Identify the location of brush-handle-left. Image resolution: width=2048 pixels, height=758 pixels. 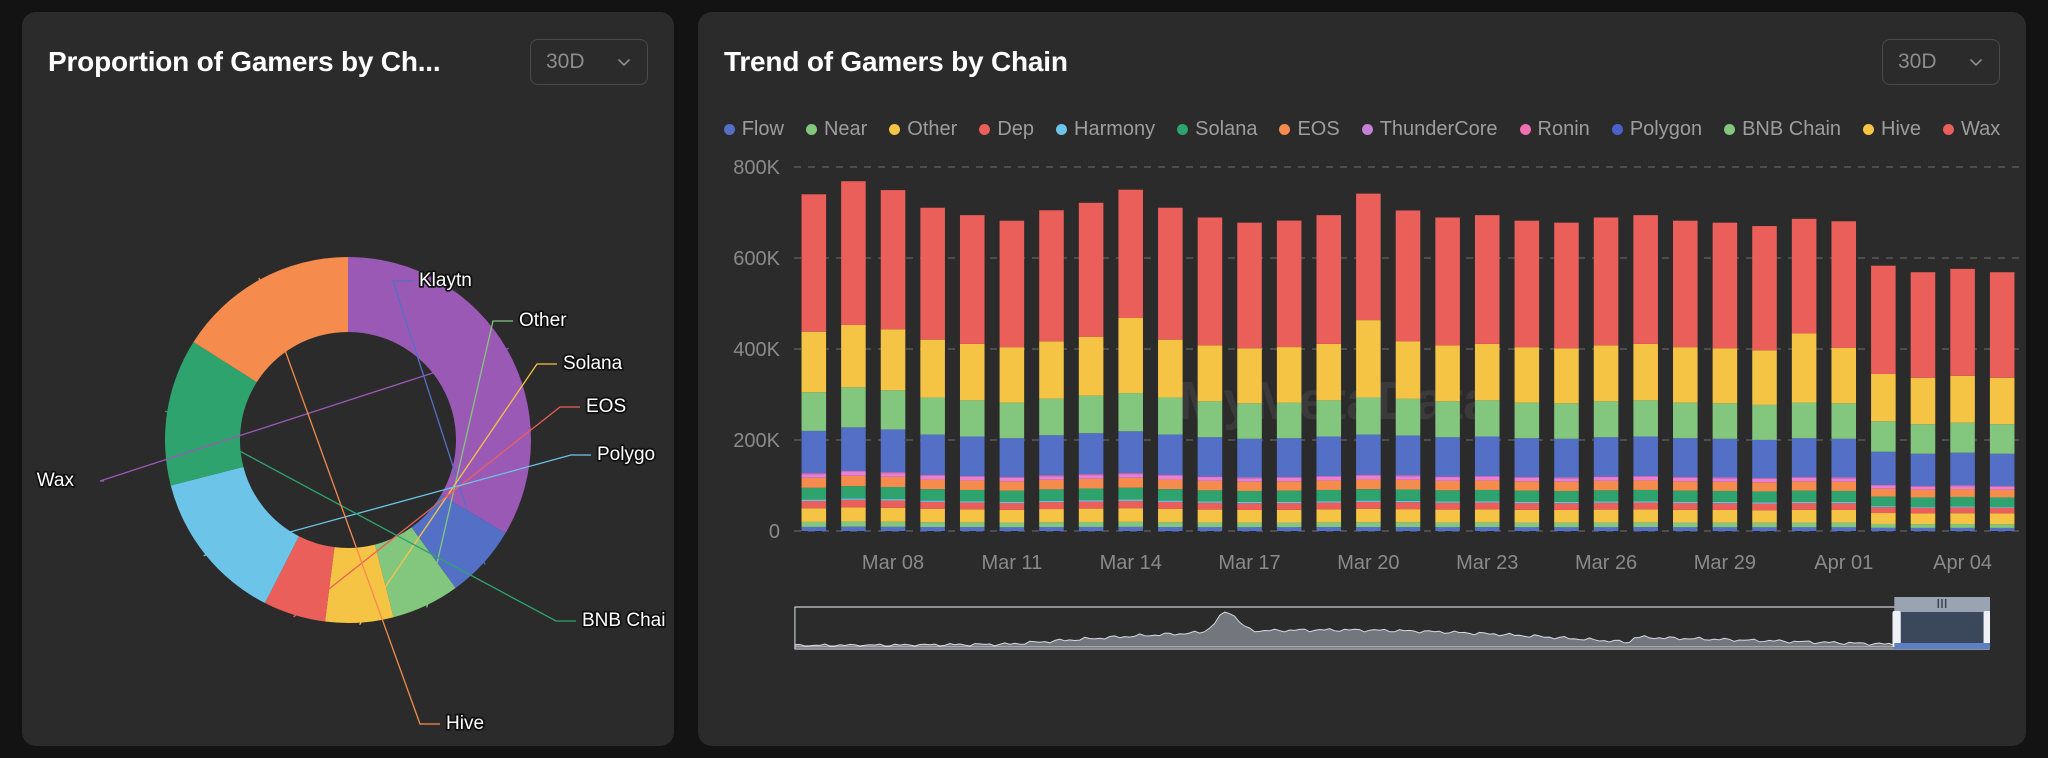
(1896, 629).